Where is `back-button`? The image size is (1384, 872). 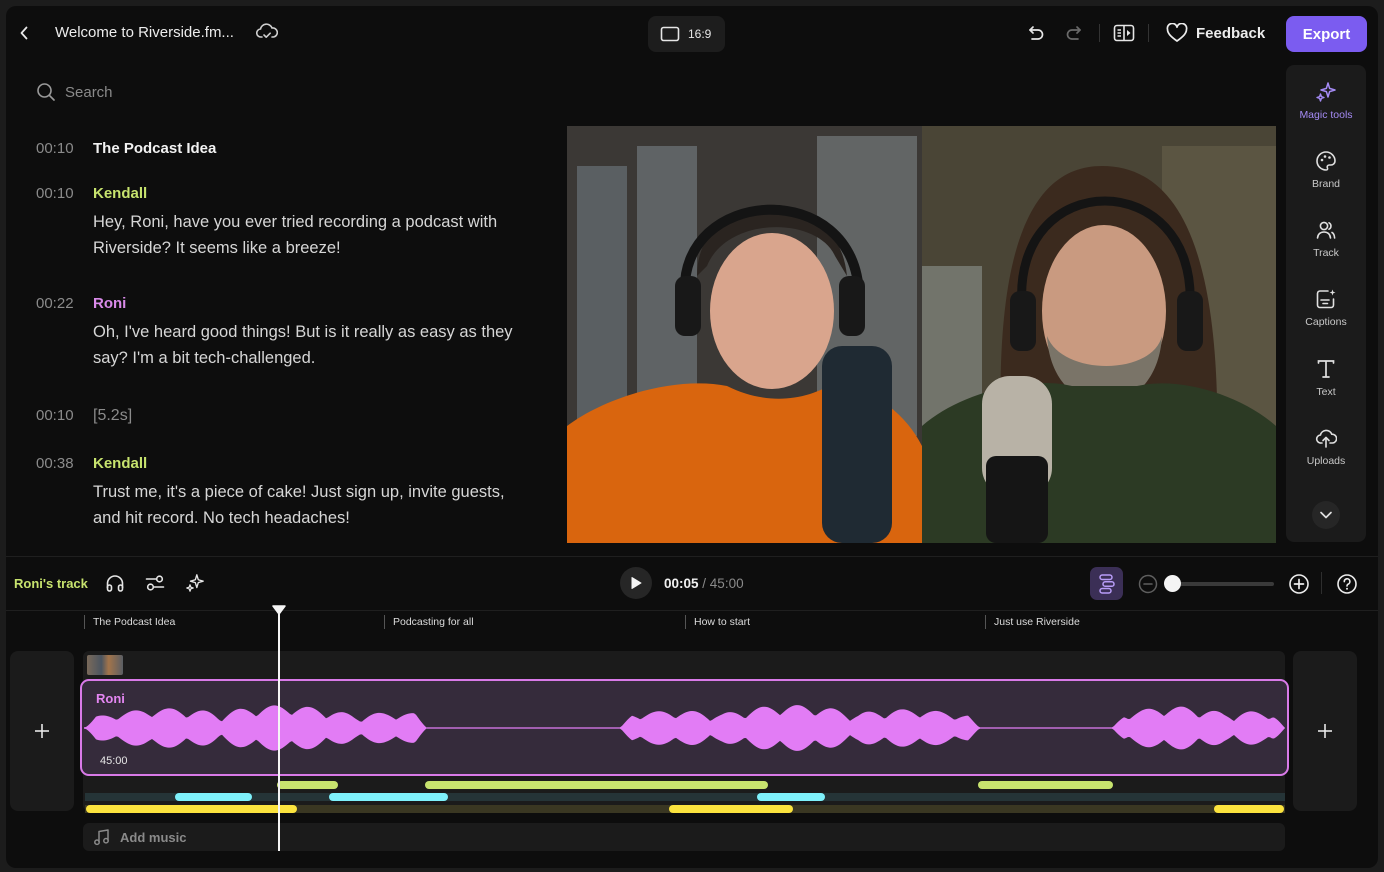 back-button is located at coordinates (24, 33).